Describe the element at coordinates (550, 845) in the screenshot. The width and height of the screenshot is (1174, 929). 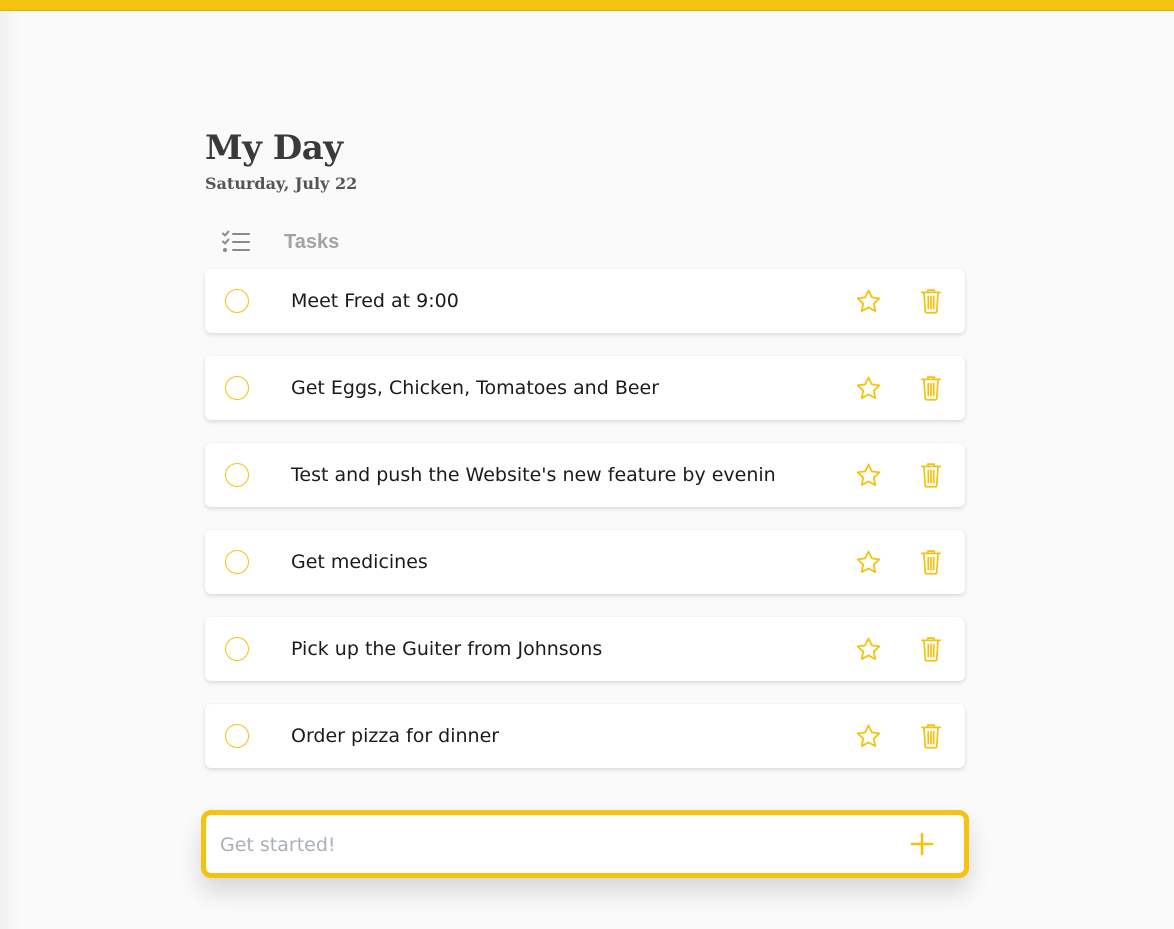
I see `new-task-input` at that location.